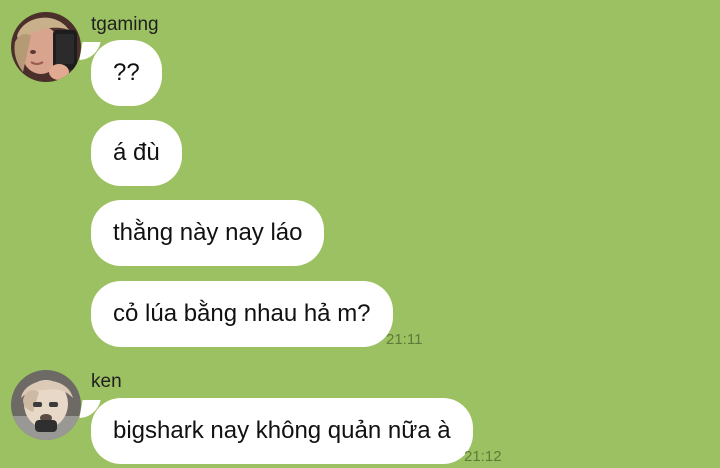 The image size is (720, 468). What do you see at coordinates (404, 339) in the screenshot?
I see `message-timestamp: 21:11` at bounding box center [404, 339].